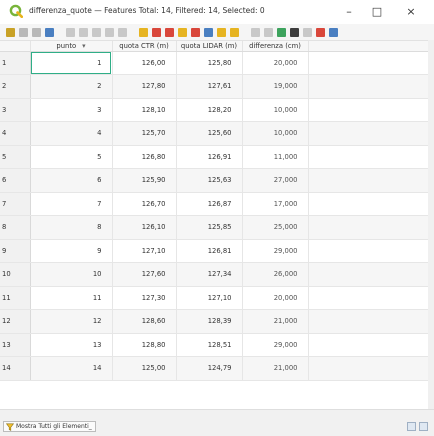 The image size is (434, 436). Describe the element at coordinates (195, 32) in the screenshot. I see `filter-select-icon` at that location.